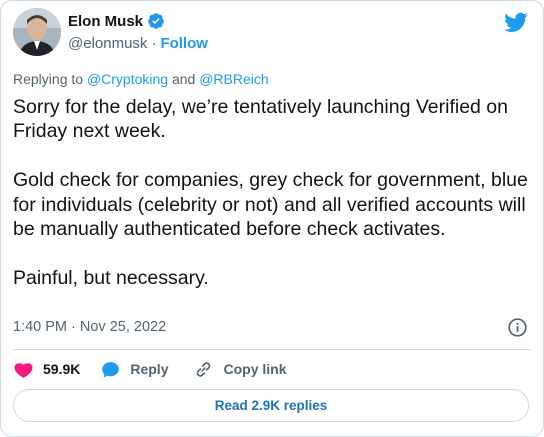  I want to click on mention-cryptoking-link: @Cryptoking, so click(127, 79).